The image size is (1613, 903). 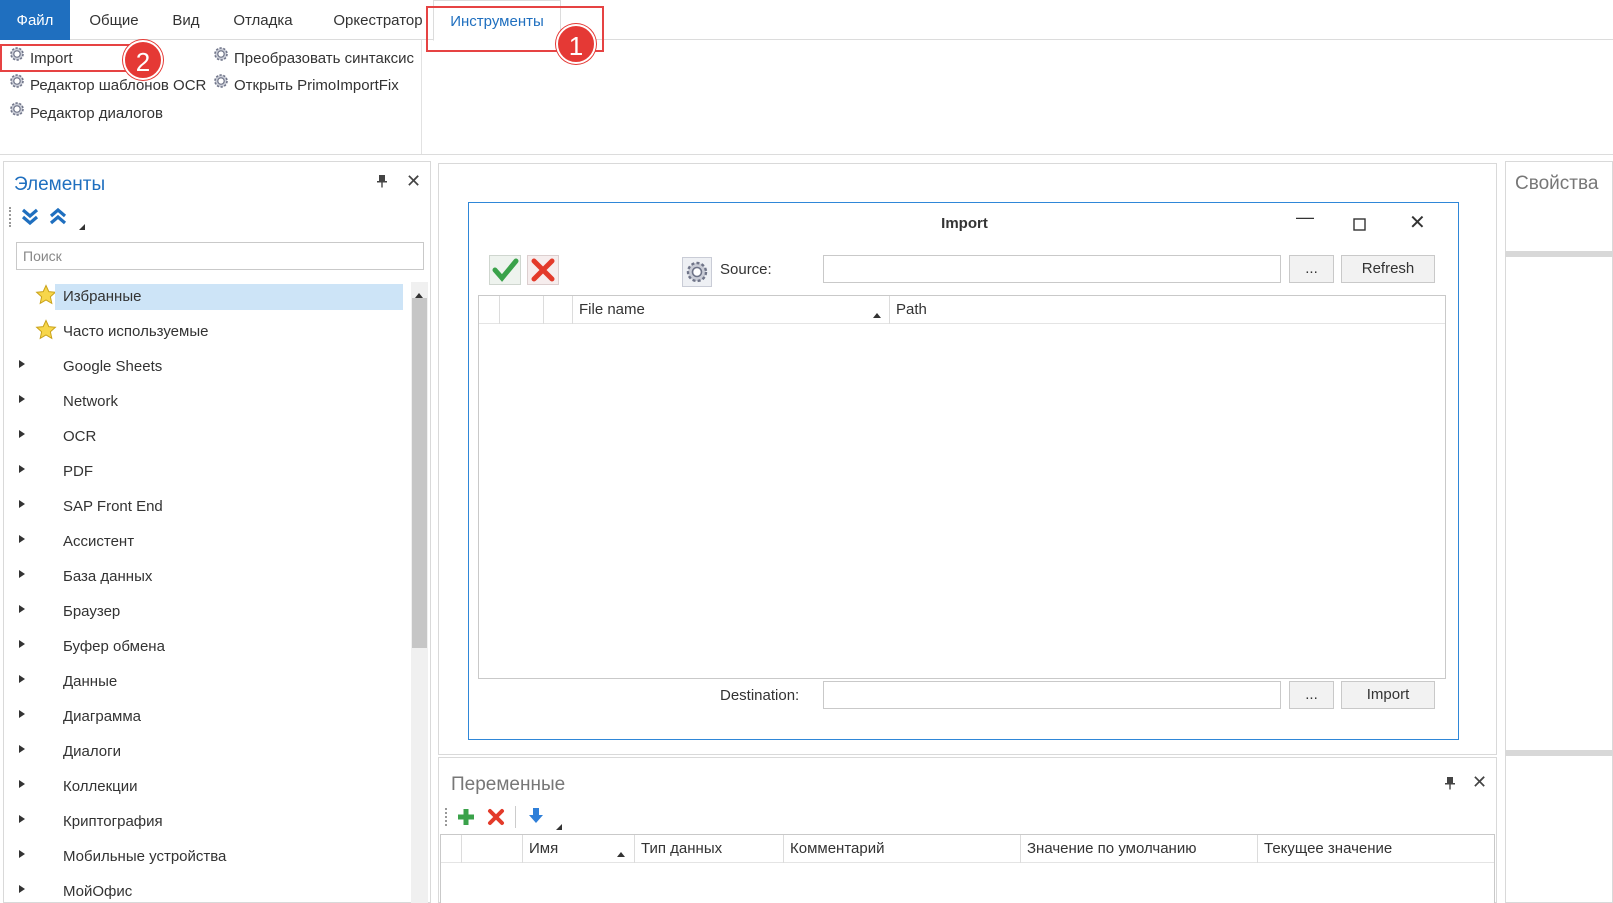 I want to click on close-elements-panel-icon: ✕, so click(x=413, y=181).